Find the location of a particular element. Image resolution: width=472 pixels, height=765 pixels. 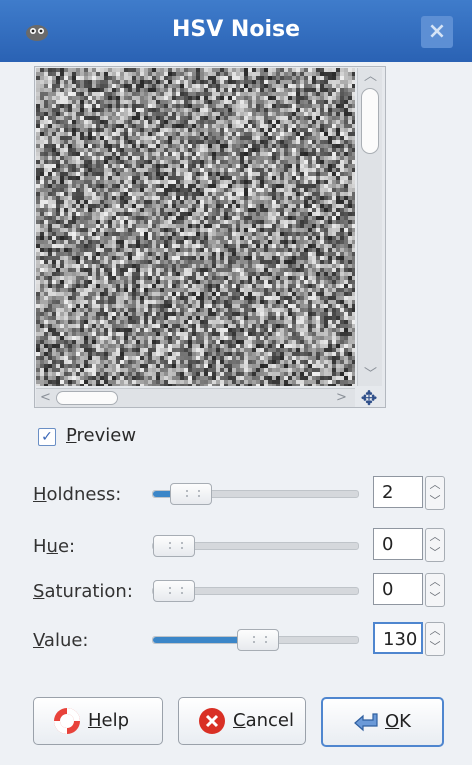

value-label: Value: is located at coordinates (61, 640).